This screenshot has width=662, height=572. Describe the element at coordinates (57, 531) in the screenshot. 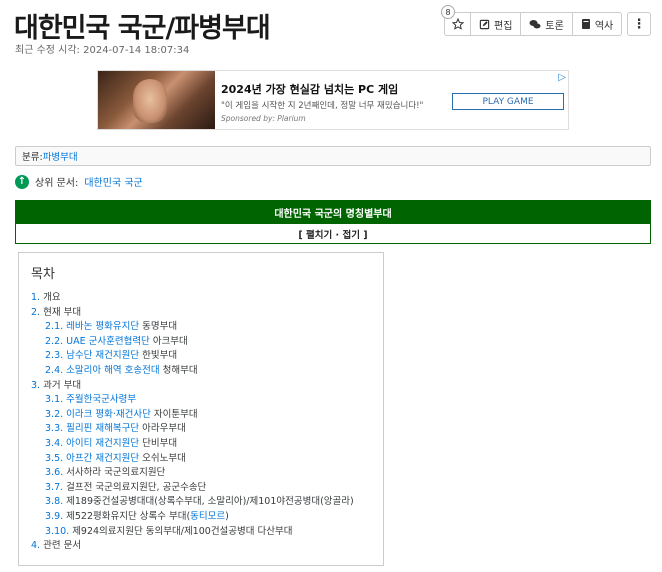

I see `toc-item-number: 3.10.` at that location.